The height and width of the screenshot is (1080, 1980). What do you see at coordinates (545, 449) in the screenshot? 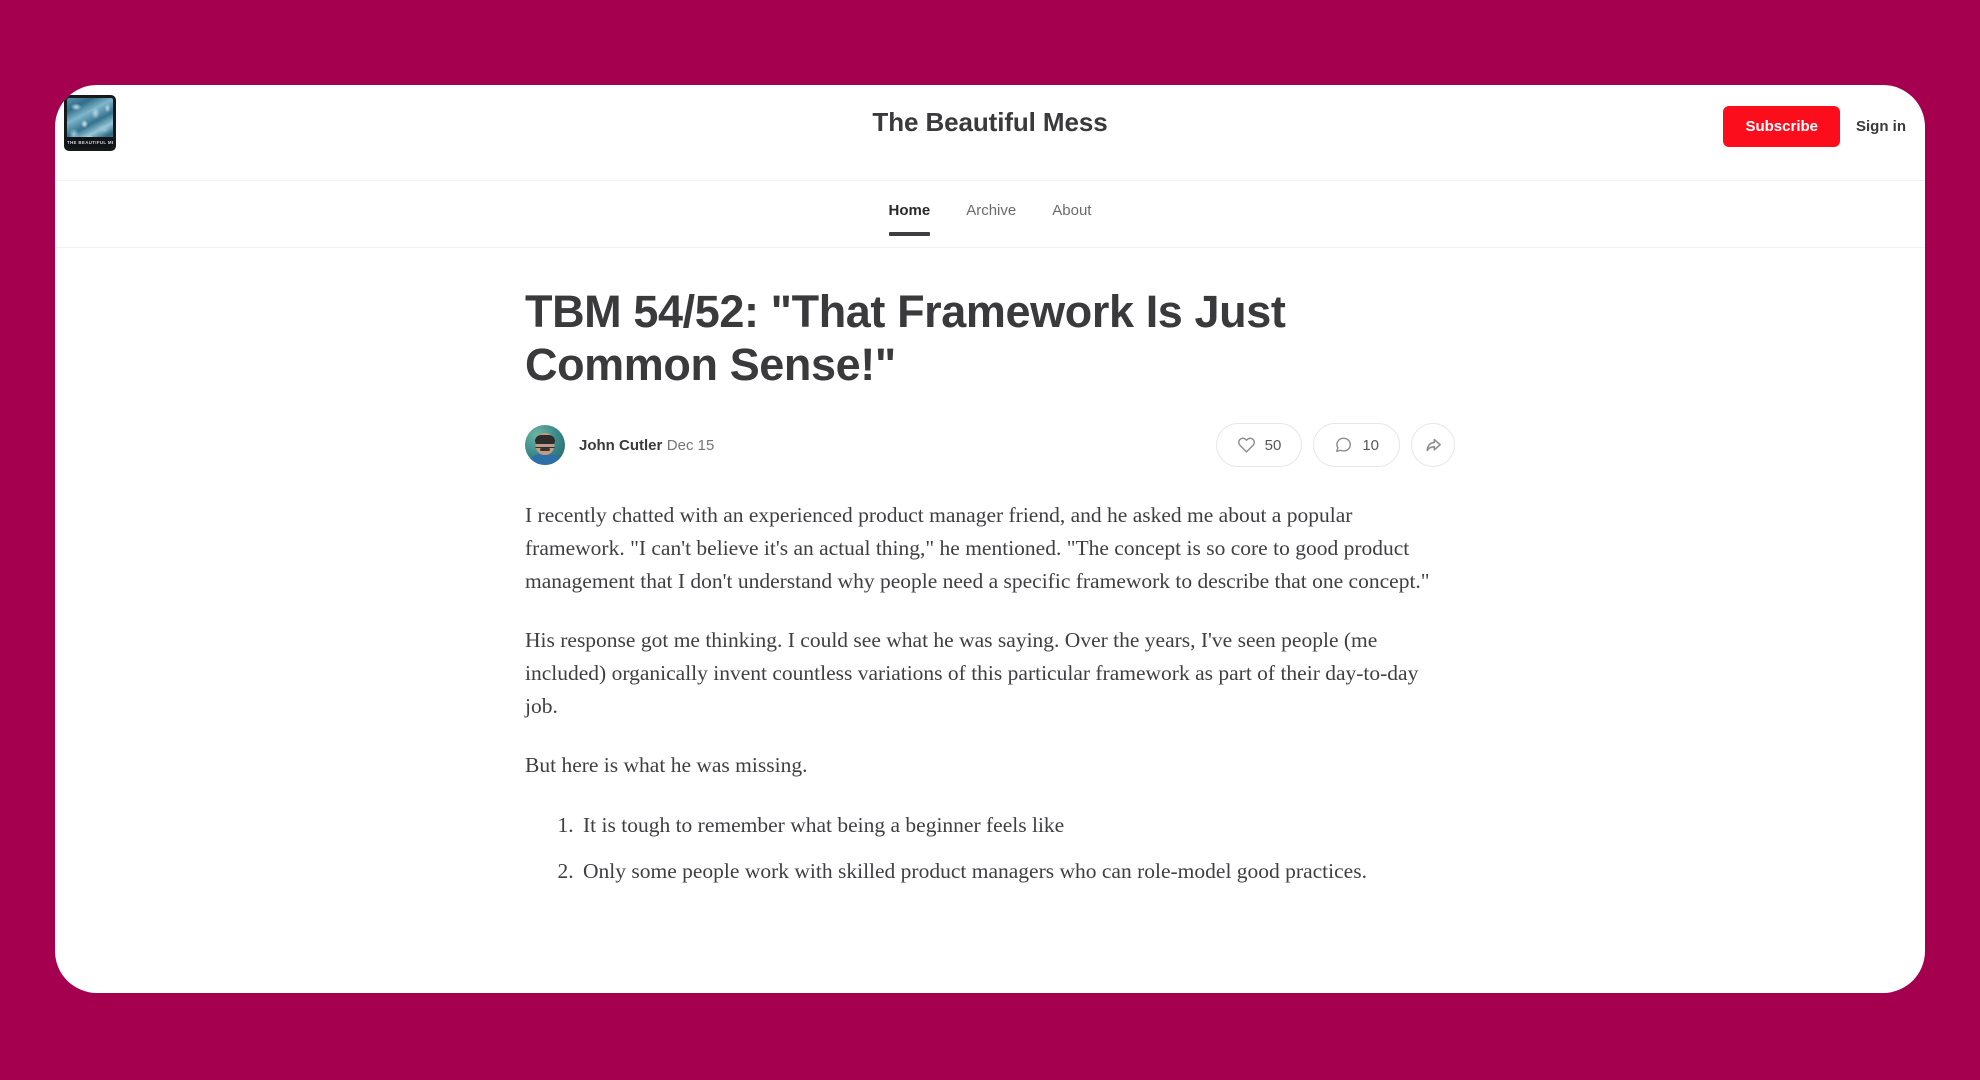
I see `avatar-mustache` at bounding box center [545, 449].